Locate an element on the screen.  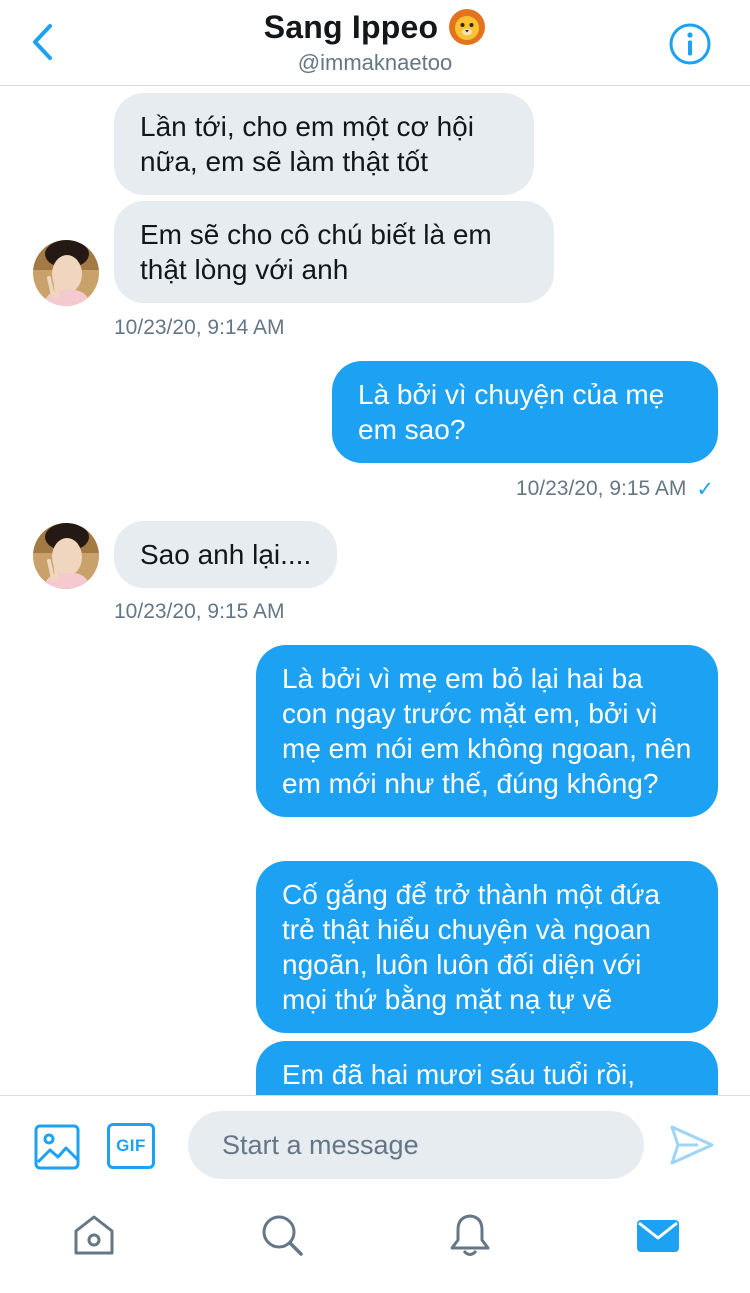
notifications-icon is located at coordinates (470, 1235).